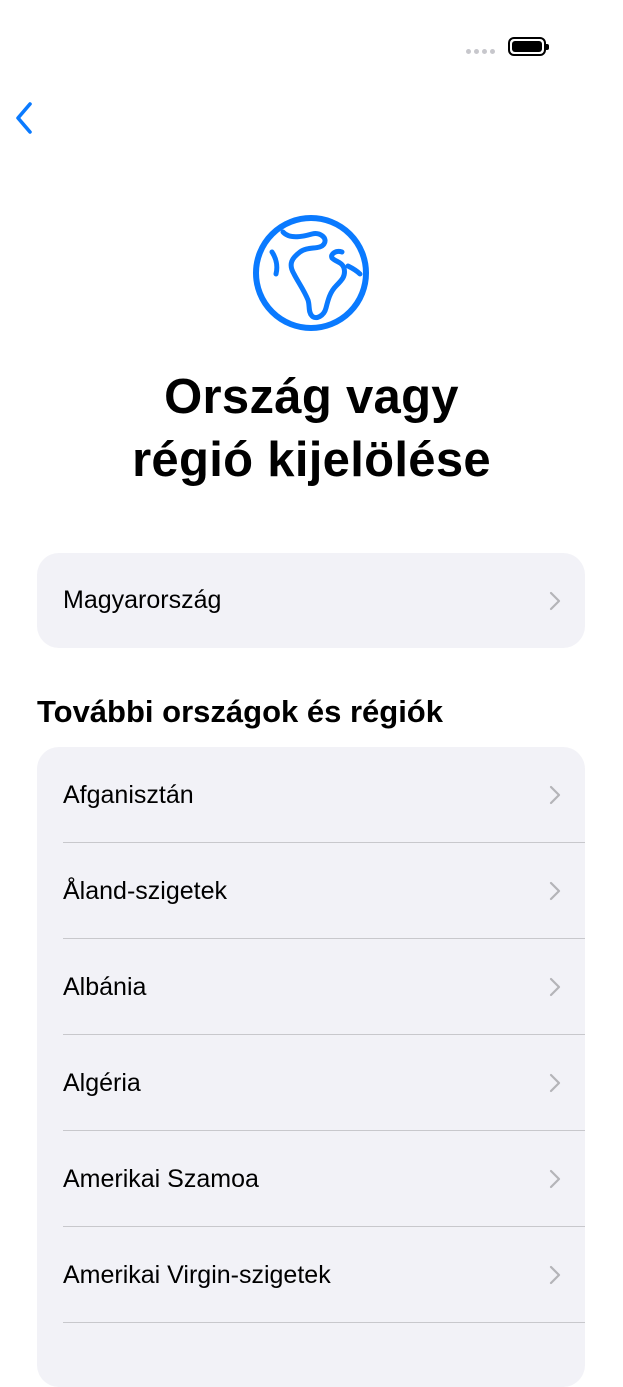 Image resolution: width=623 pixels, height=1387 pixels. I want to click on page-title-line1: Ország vagy, so click(311, 397).